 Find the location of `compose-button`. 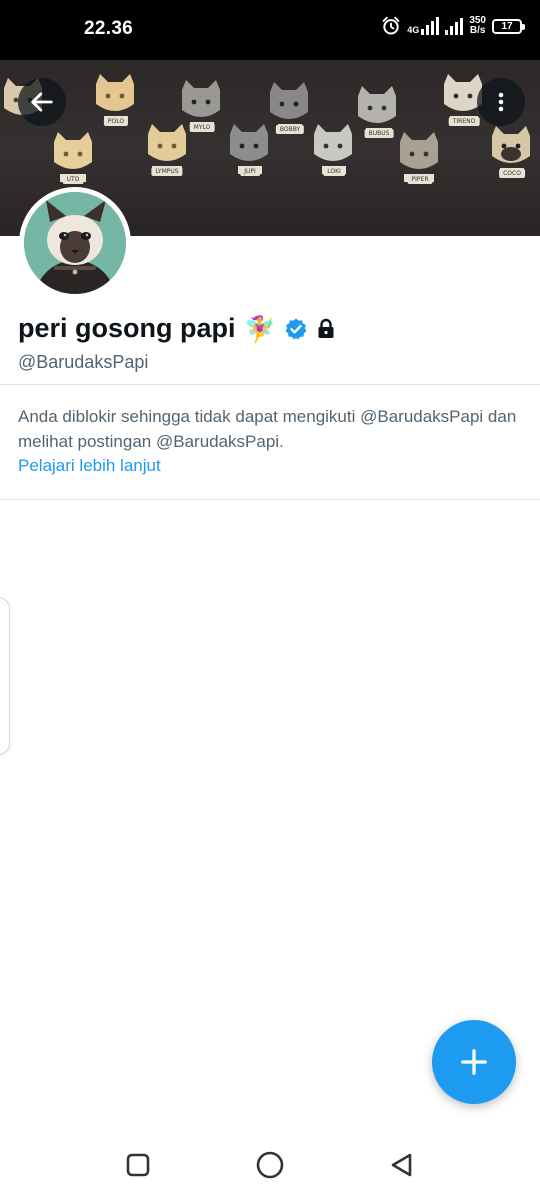

compose-button is located at coordinates (474, 1062).